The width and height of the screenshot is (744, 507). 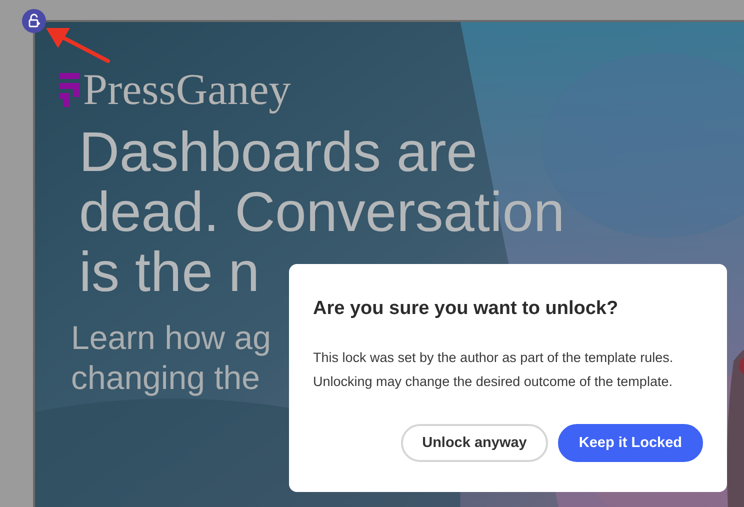 I want to click on headline-line: dead. Conversation, so click(x=322, y=212).